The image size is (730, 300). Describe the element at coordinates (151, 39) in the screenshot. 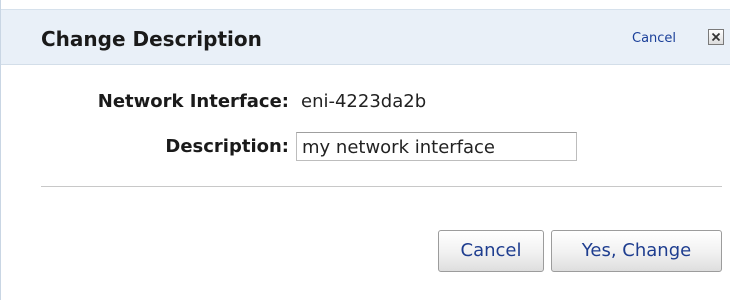

I see `dialog-title: Change Description` at that location.